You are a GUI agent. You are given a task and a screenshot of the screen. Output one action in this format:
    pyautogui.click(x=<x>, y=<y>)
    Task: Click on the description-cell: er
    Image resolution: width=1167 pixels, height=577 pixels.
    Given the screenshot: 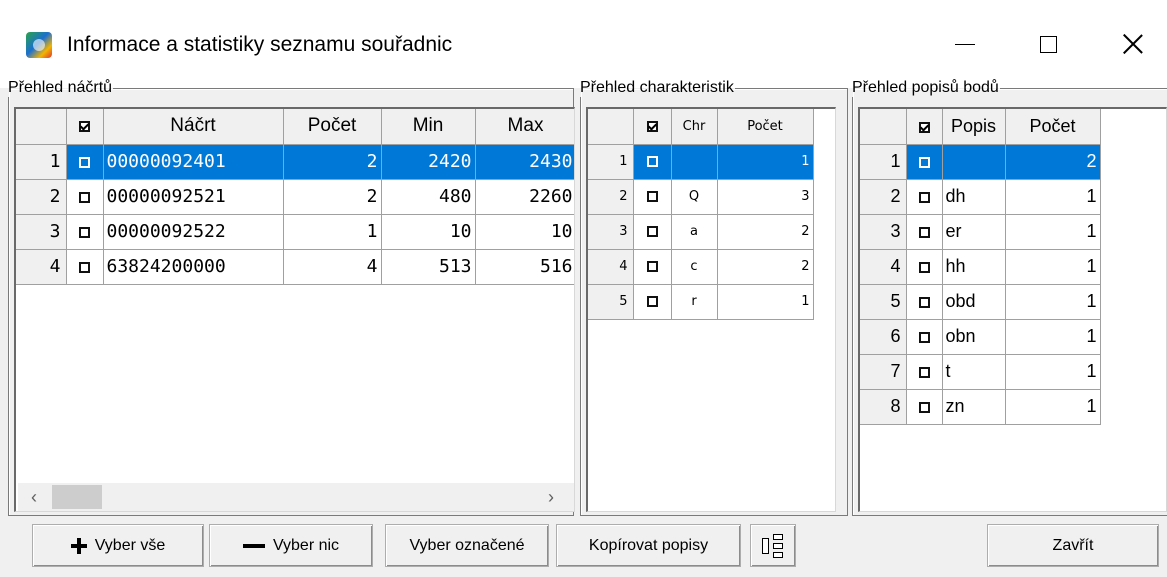 What is the action you would take?
    pyautogui.click(x=974, y=232)
    